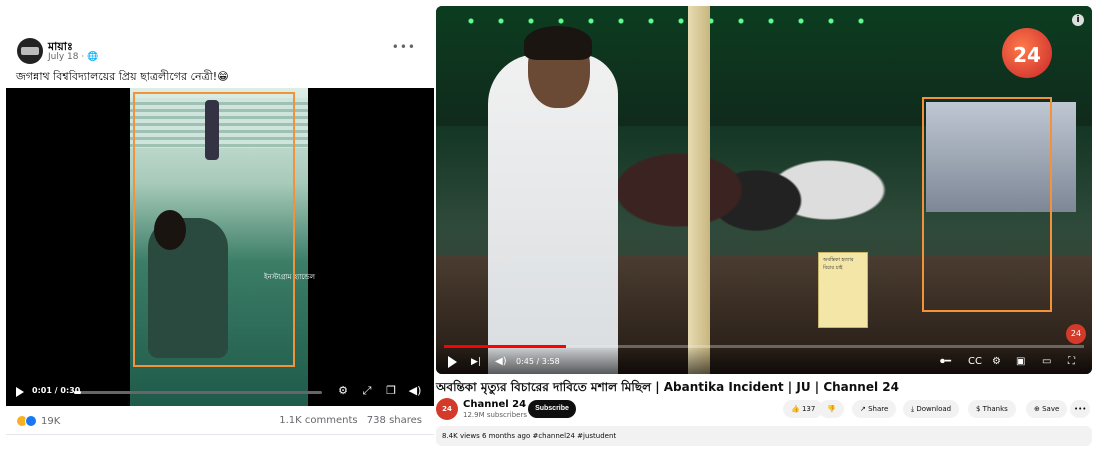 The height and width of the screenshot is (453, 1100). What do you see at coordinates (992, 409) in the screenshot?
I see `thanks-button: $ Thanks` at bounding box center [992, 409].